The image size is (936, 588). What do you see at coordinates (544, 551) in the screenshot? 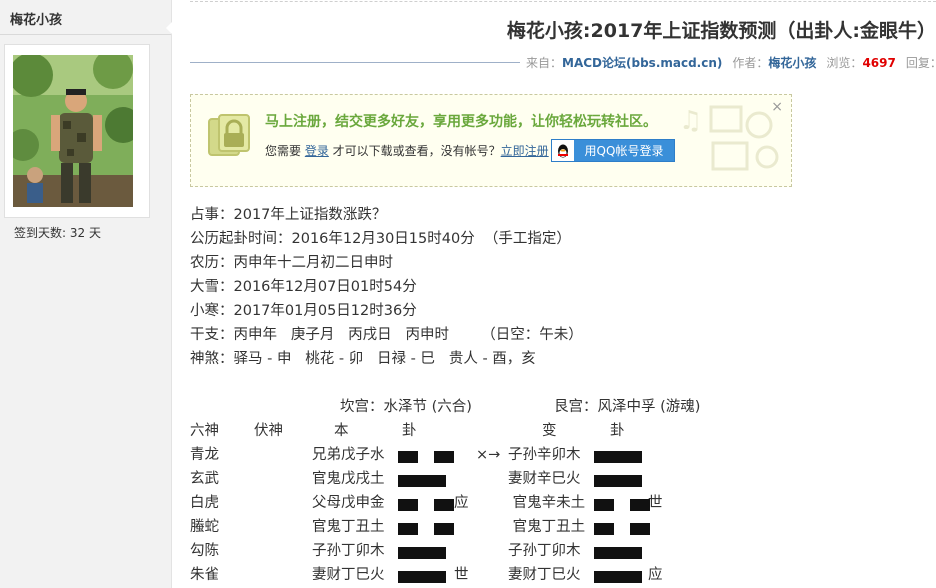
I see `bian-yao-cell: 子孙丁卯木` at bounding box center [544, 551].